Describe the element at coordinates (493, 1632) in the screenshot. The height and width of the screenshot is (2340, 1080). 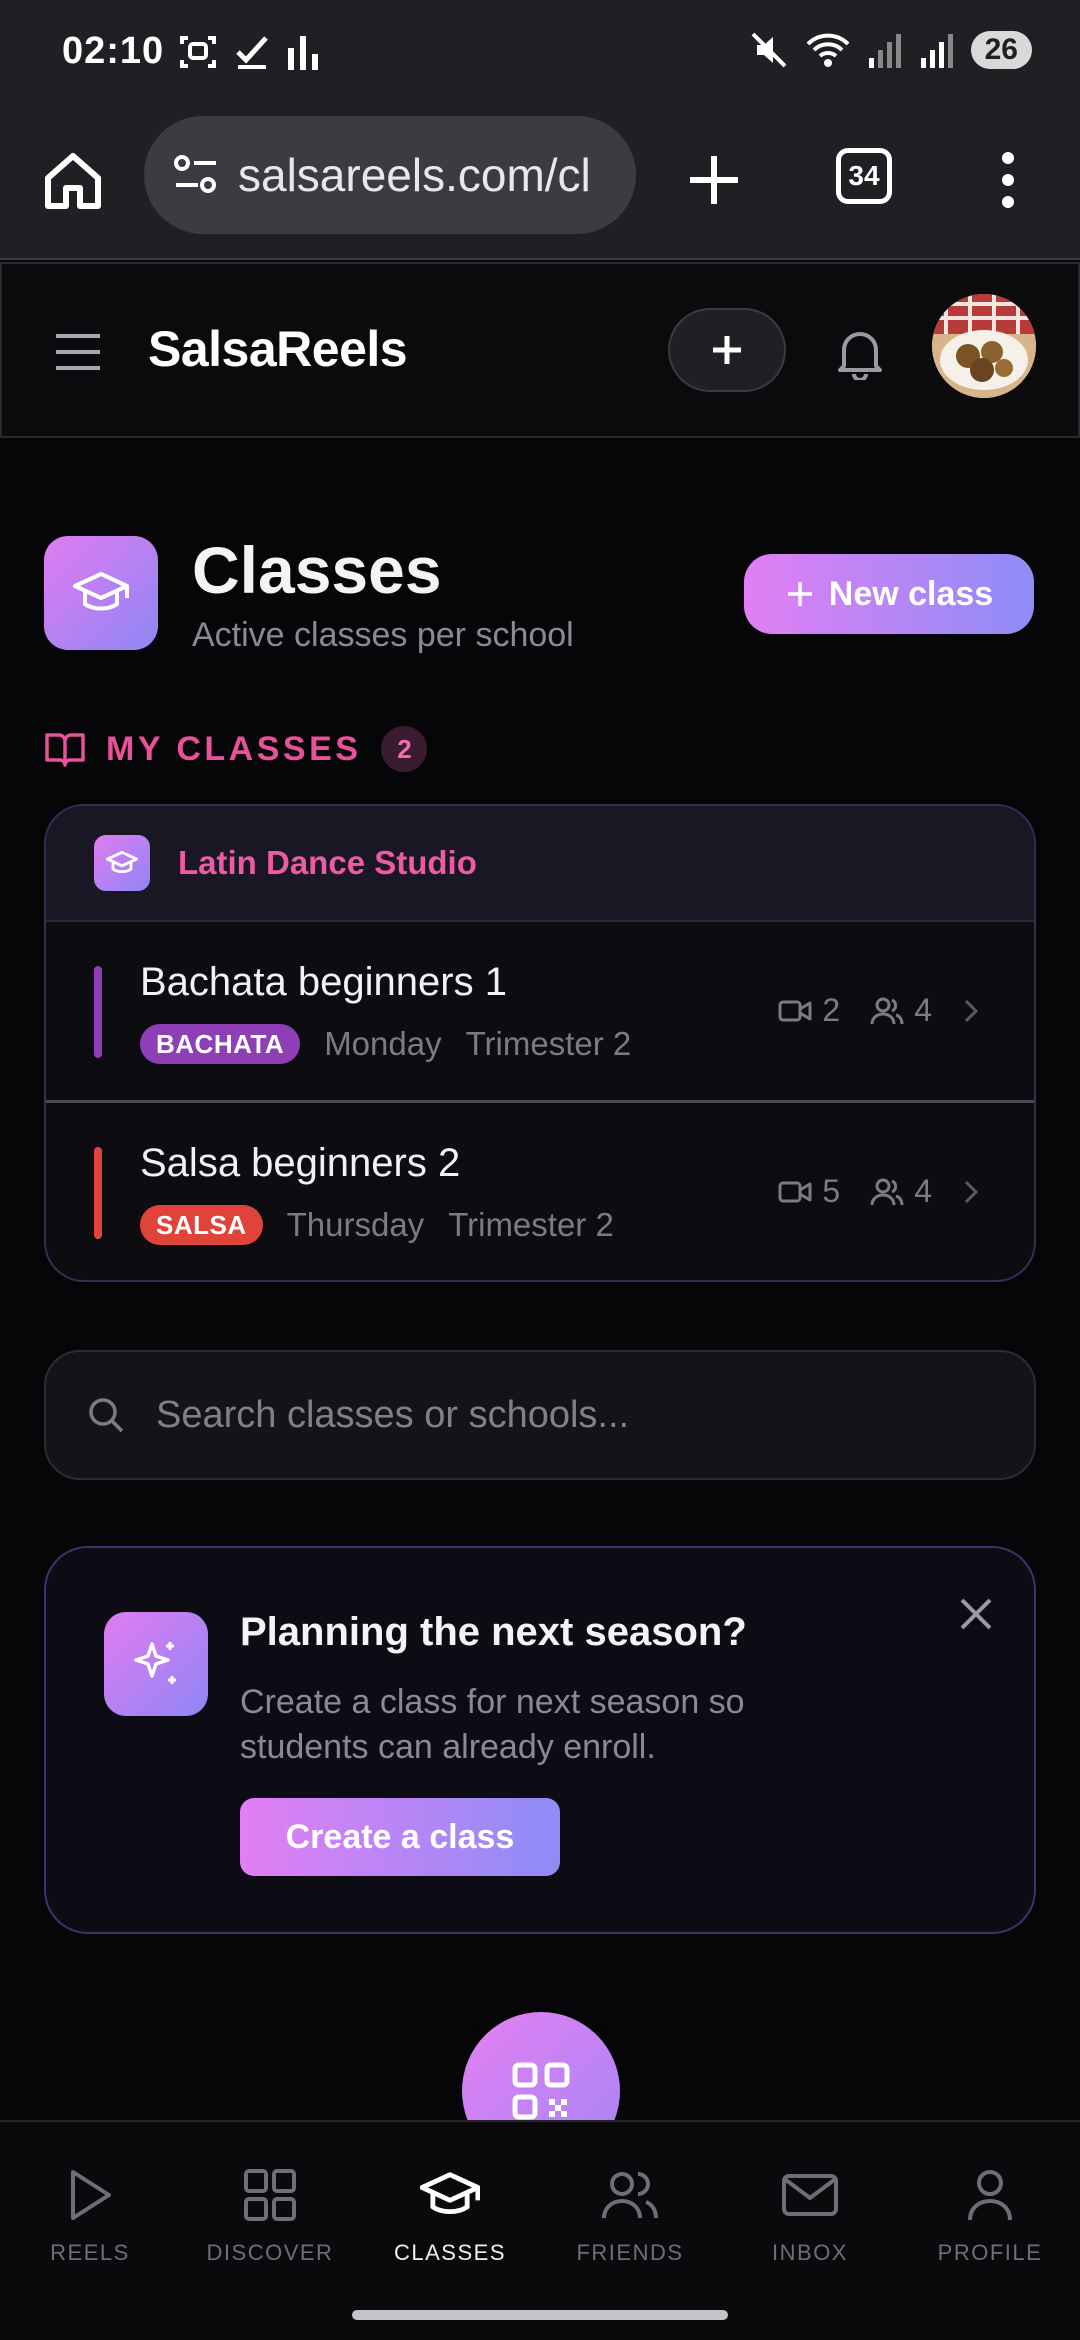
I see `promo-title: Planning the next season?` at that location.